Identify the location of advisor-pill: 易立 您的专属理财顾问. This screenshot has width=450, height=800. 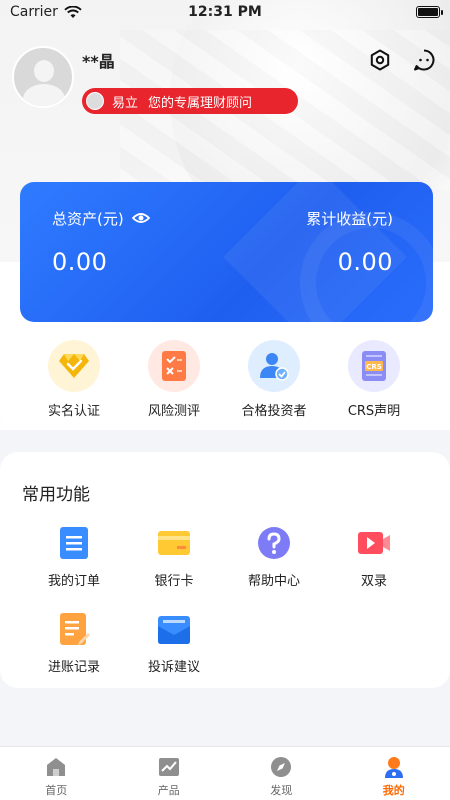
(190, 101).